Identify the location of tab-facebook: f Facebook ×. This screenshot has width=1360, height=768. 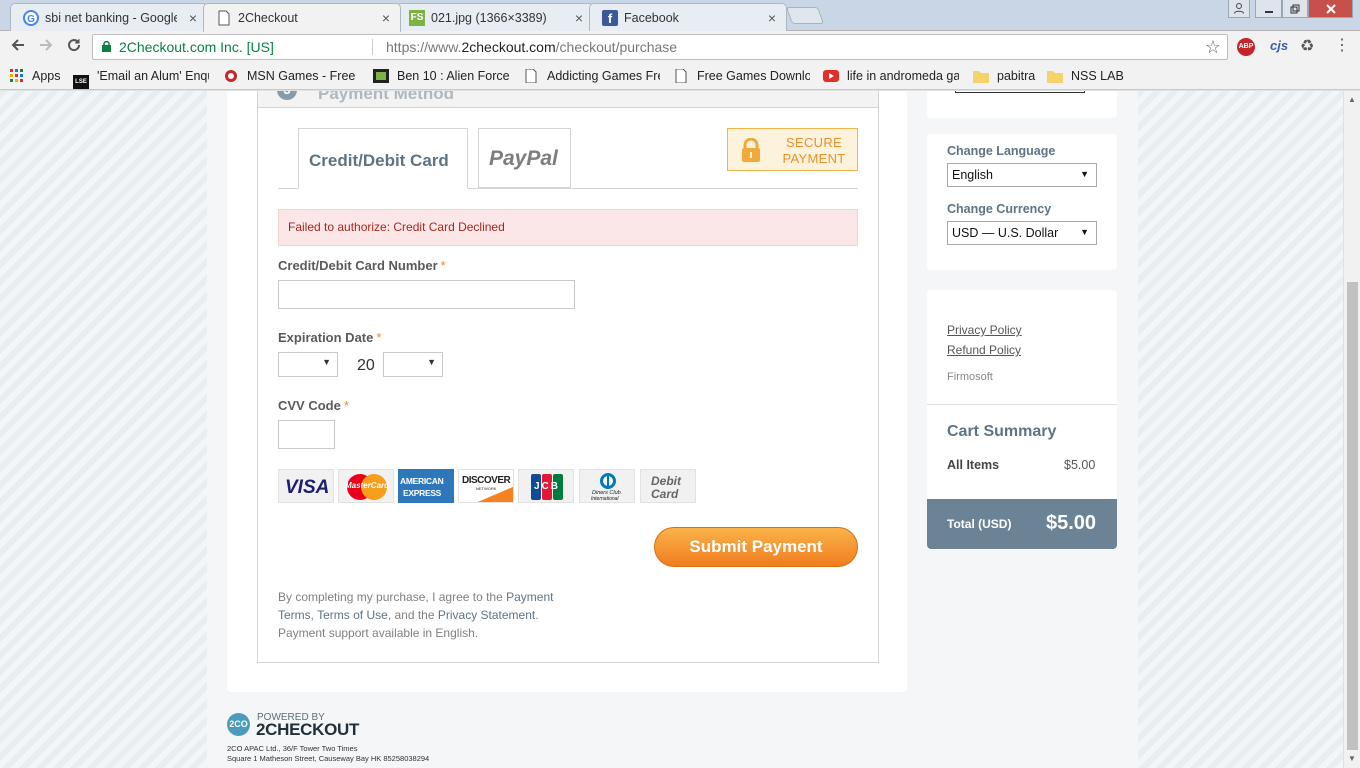
(688, 17).